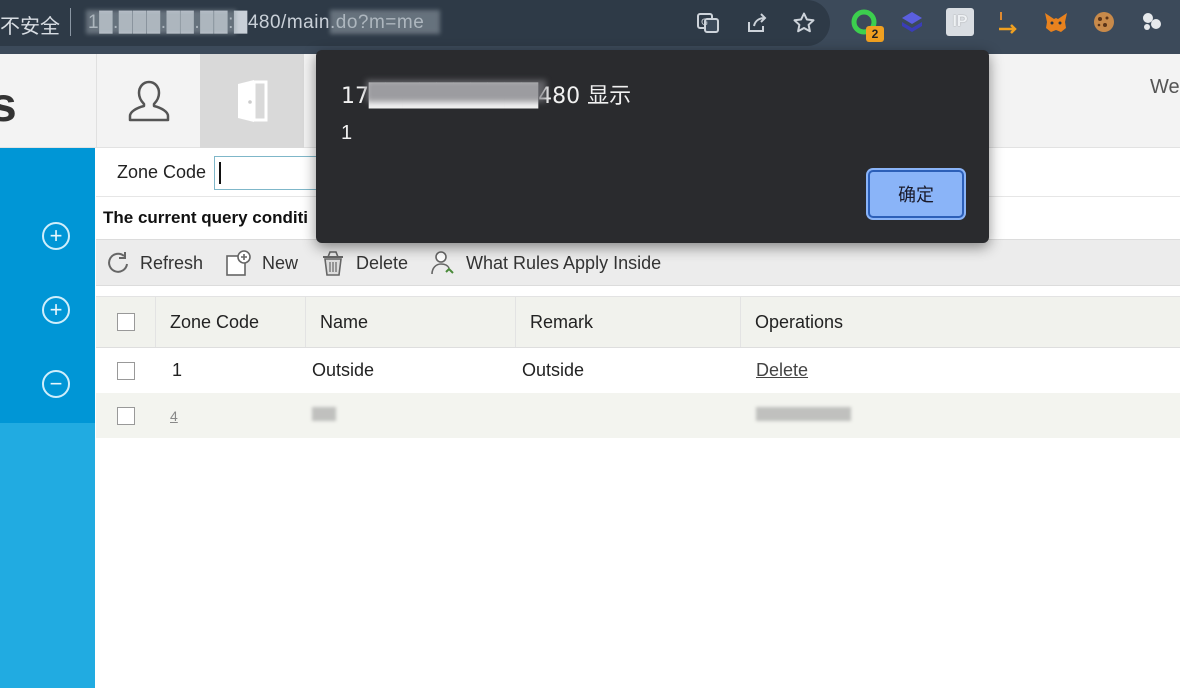 The image size is (1180, 688). Describe the element at coordinates (8, 105) in the screenshot. I see `brand-logo: s` at that location.